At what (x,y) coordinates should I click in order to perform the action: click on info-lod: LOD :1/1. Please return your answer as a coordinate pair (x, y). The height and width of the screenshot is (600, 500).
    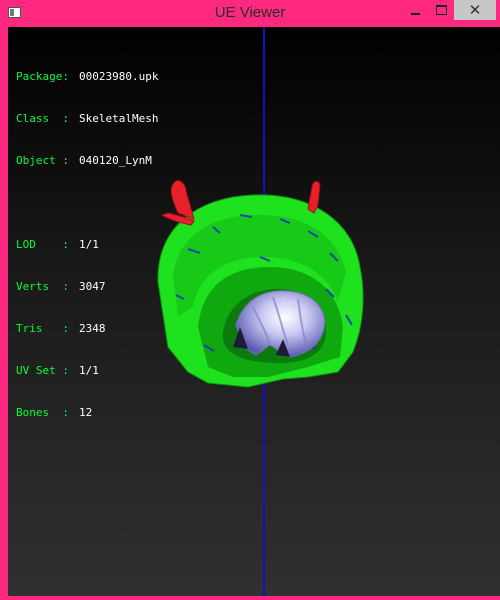
    Looking at the image, I should click on (57, 244).